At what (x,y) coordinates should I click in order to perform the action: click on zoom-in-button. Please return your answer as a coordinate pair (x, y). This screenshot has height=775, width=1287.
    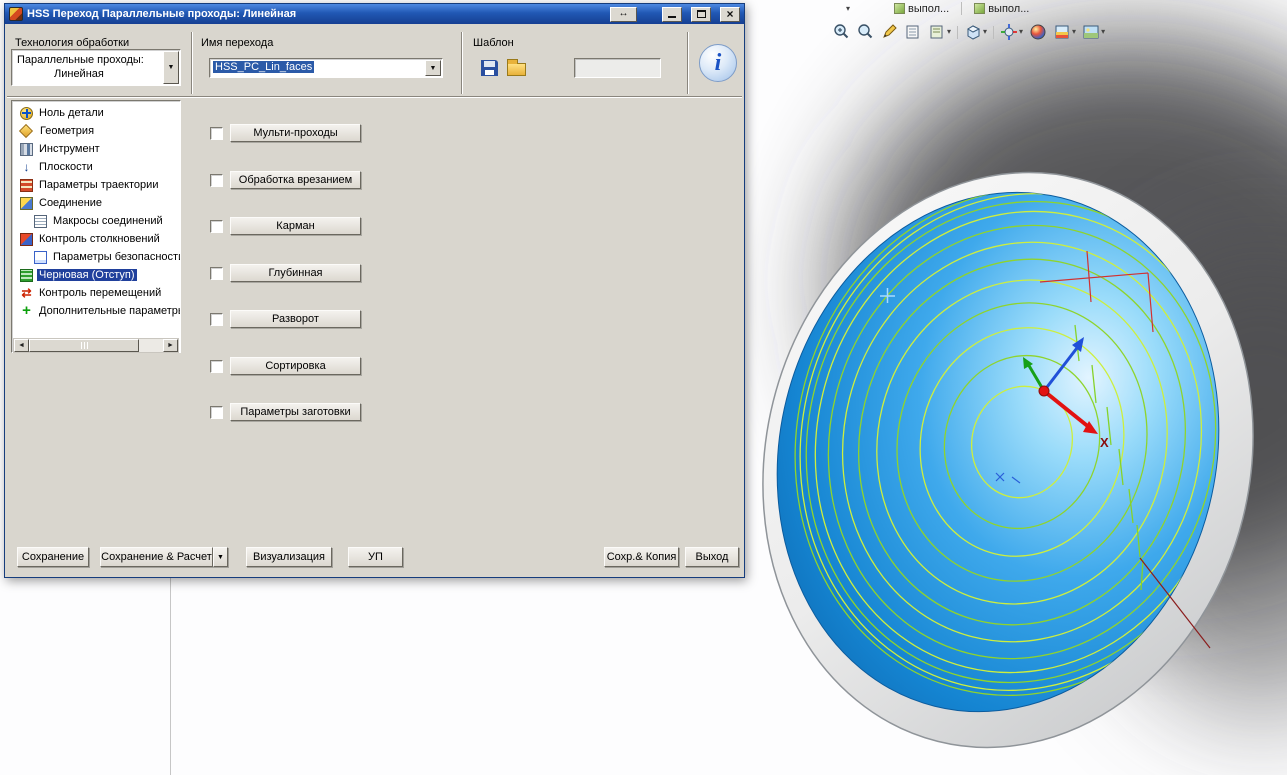
    Looking at the image, I should click on (841, 32).